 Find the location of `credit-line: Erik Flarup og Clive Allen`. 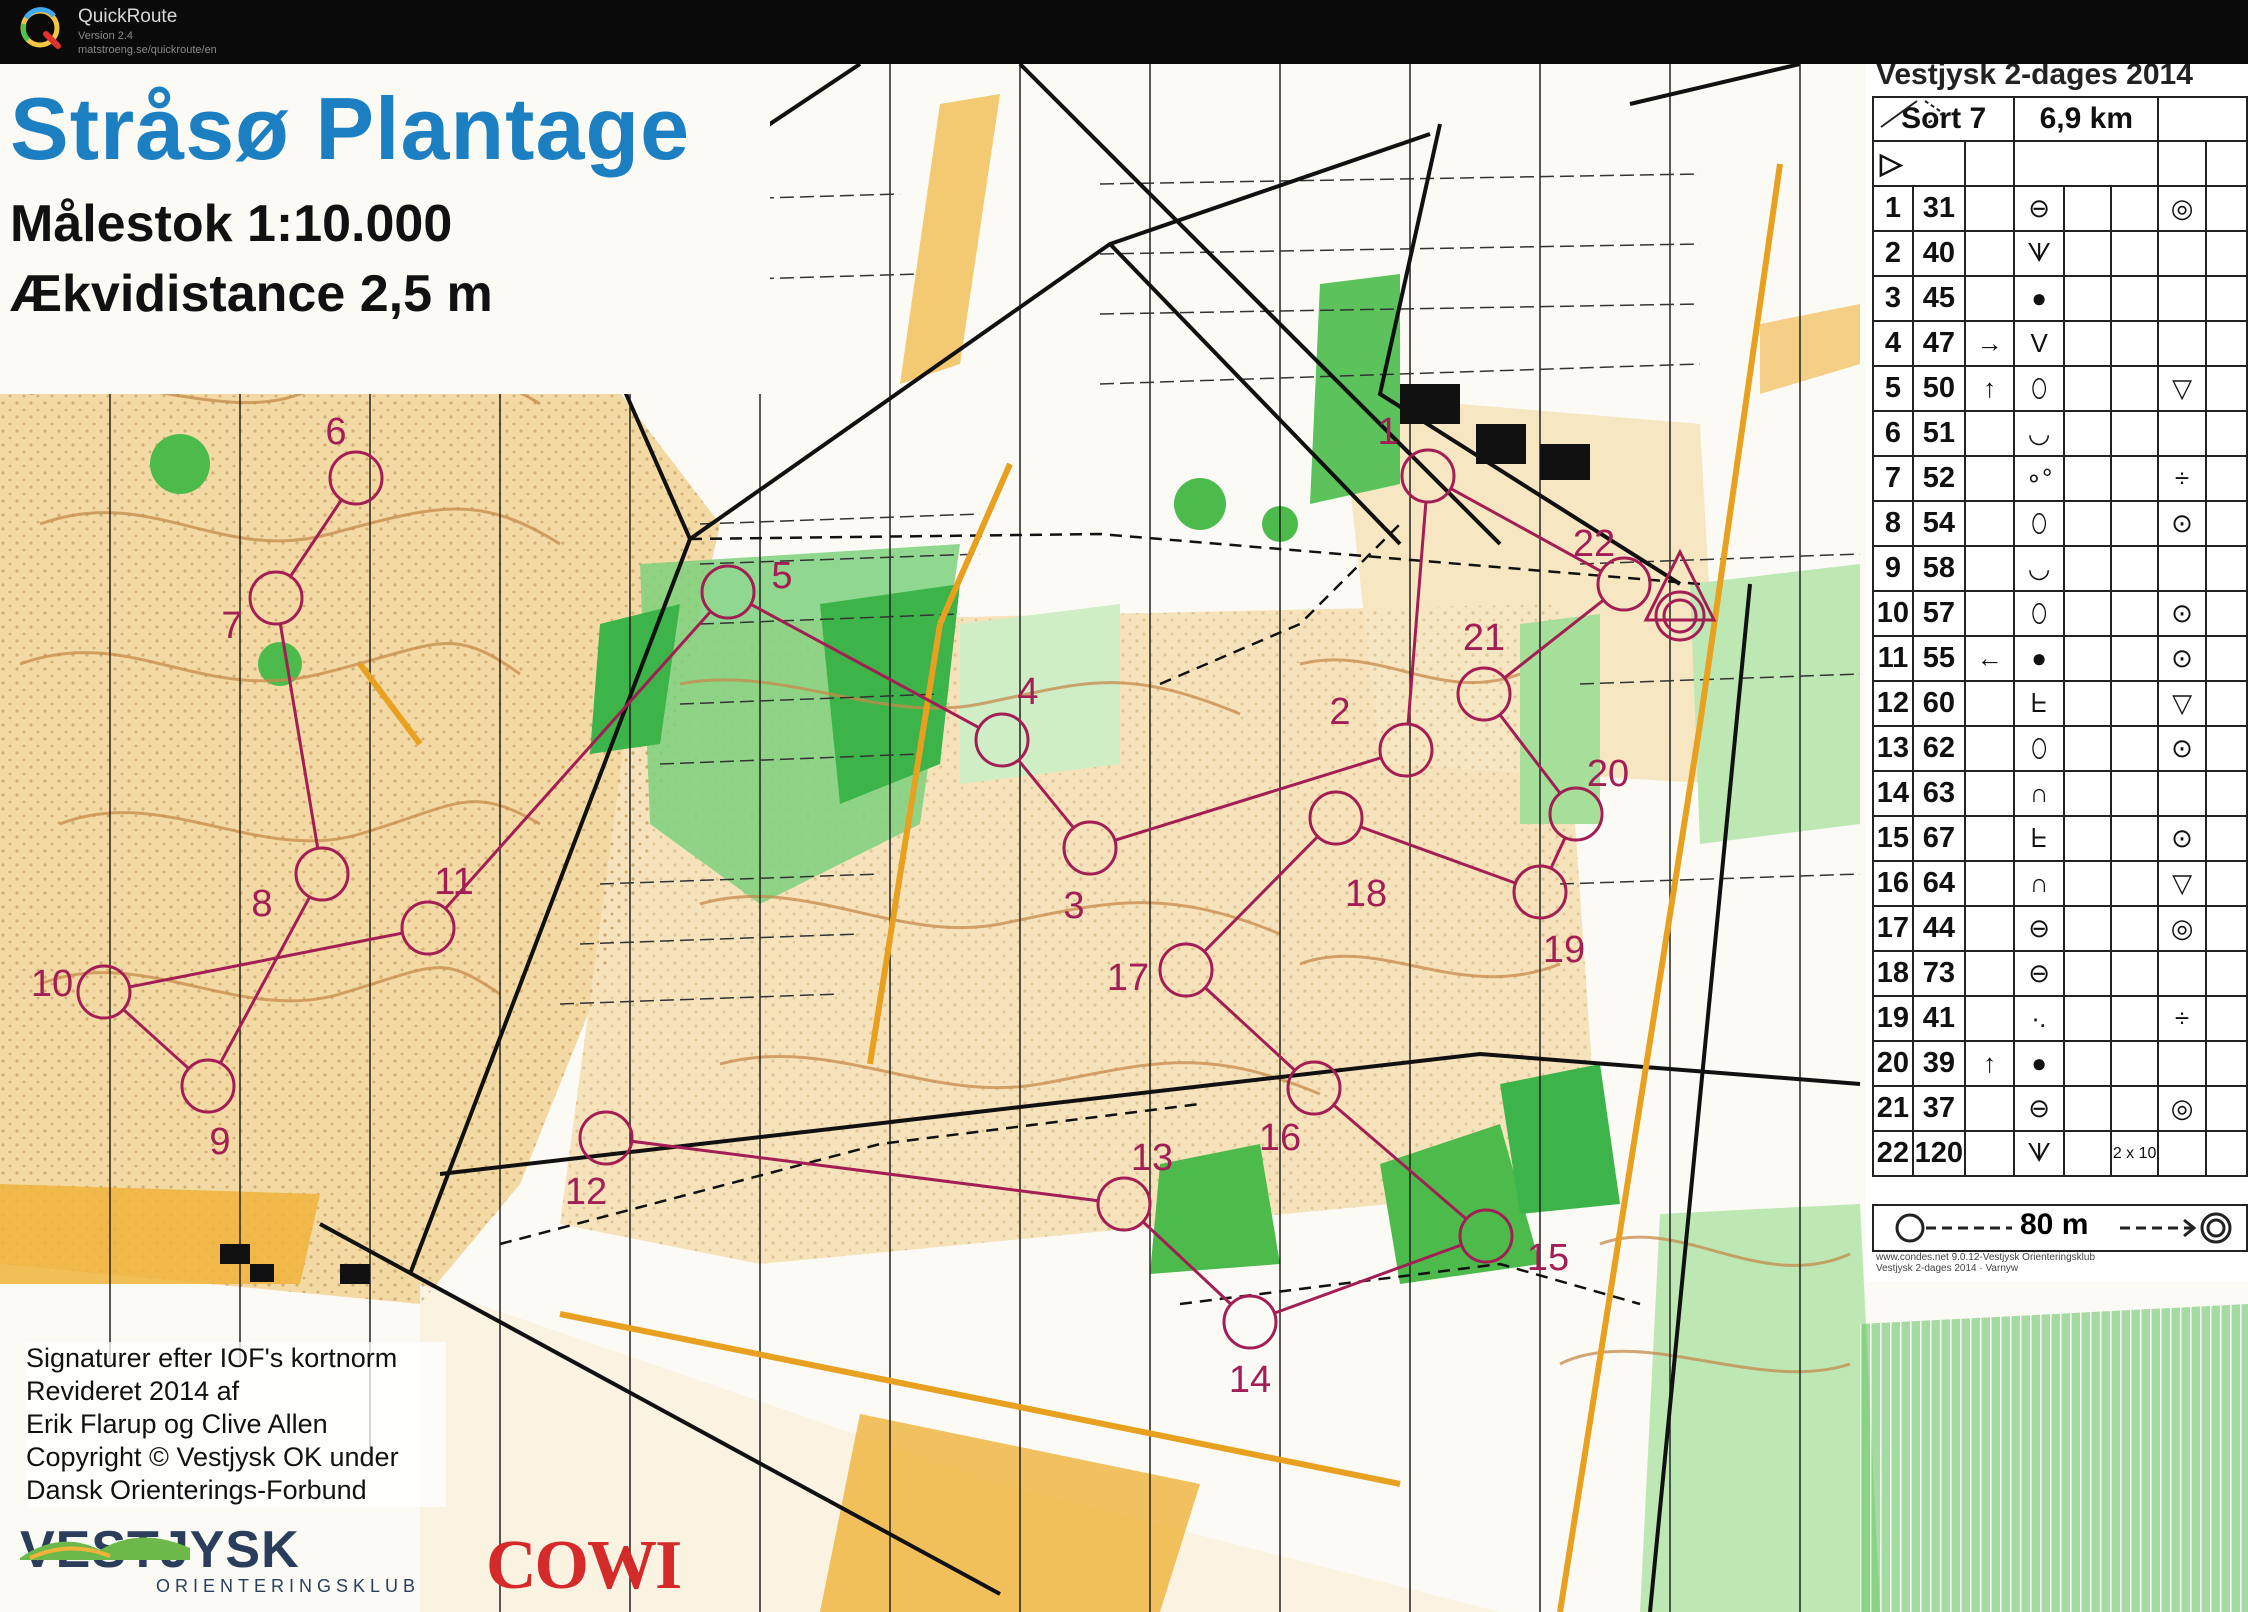

credit-line: Erik Flarup og Clive Allen is located at coordinates (177, 1424).